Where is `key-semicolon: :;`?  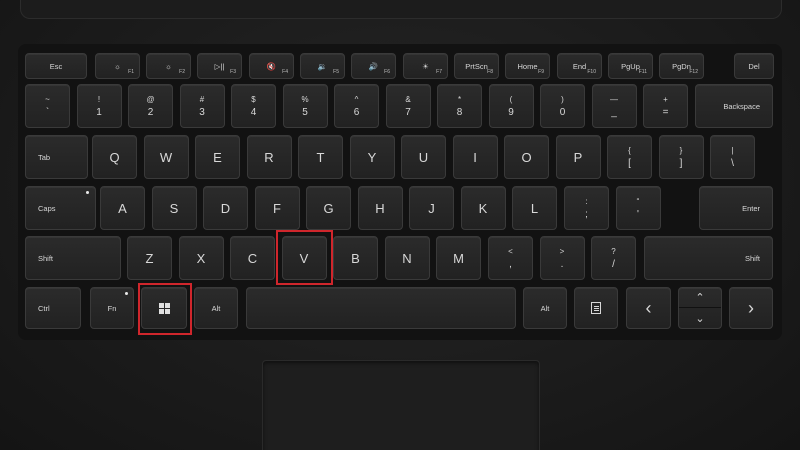 key-semicolon: :; is located at coordinates (586, 208).